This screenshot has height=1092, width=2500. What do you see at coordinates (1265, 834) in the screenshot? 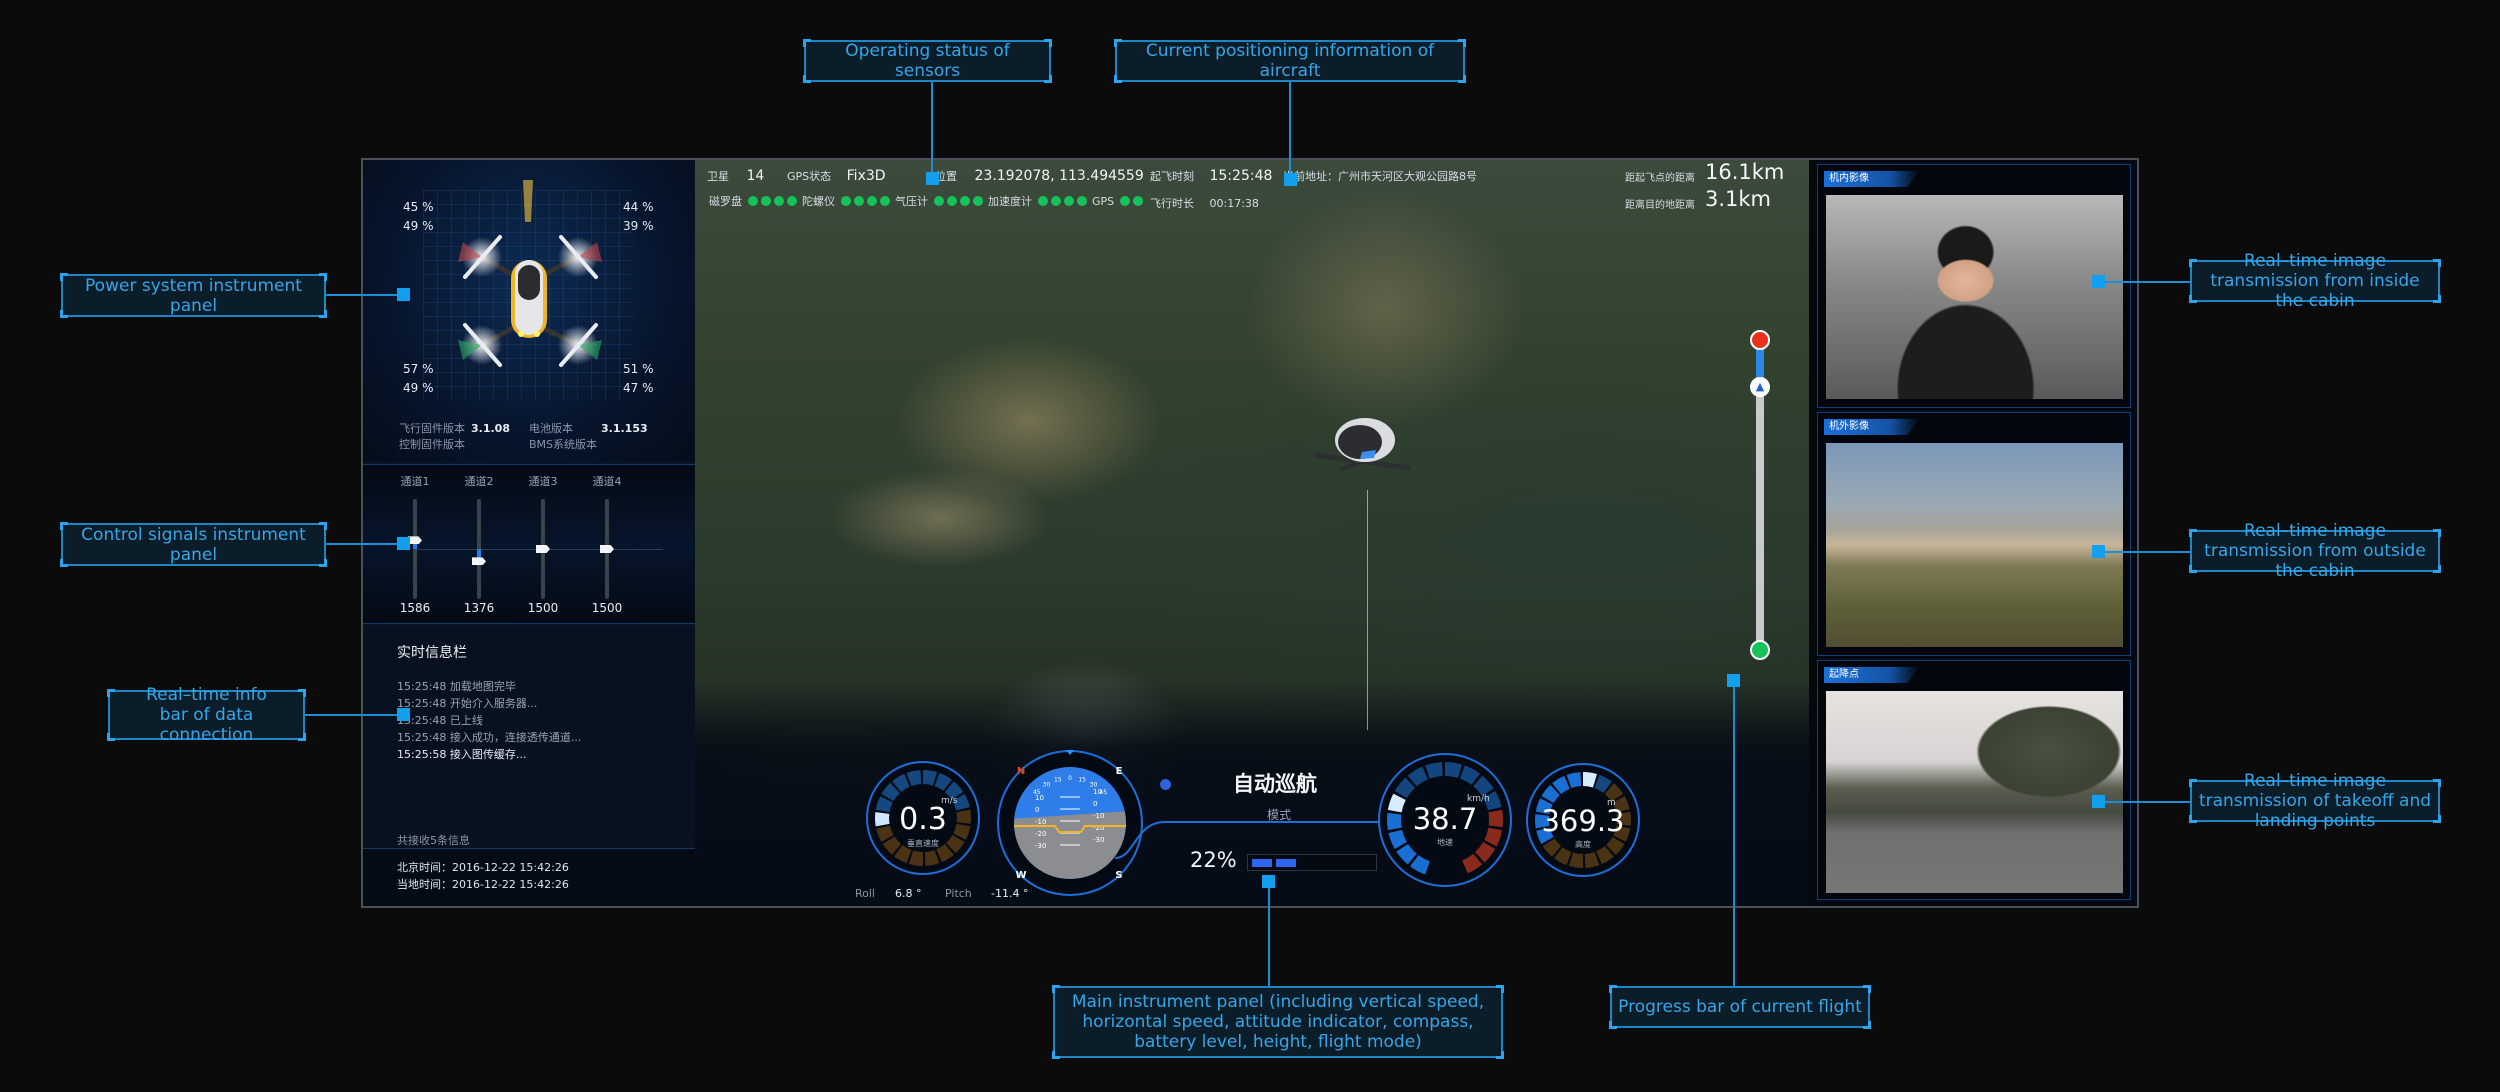
I see `mode-panel-outline` at bounding box center [1265, 834].